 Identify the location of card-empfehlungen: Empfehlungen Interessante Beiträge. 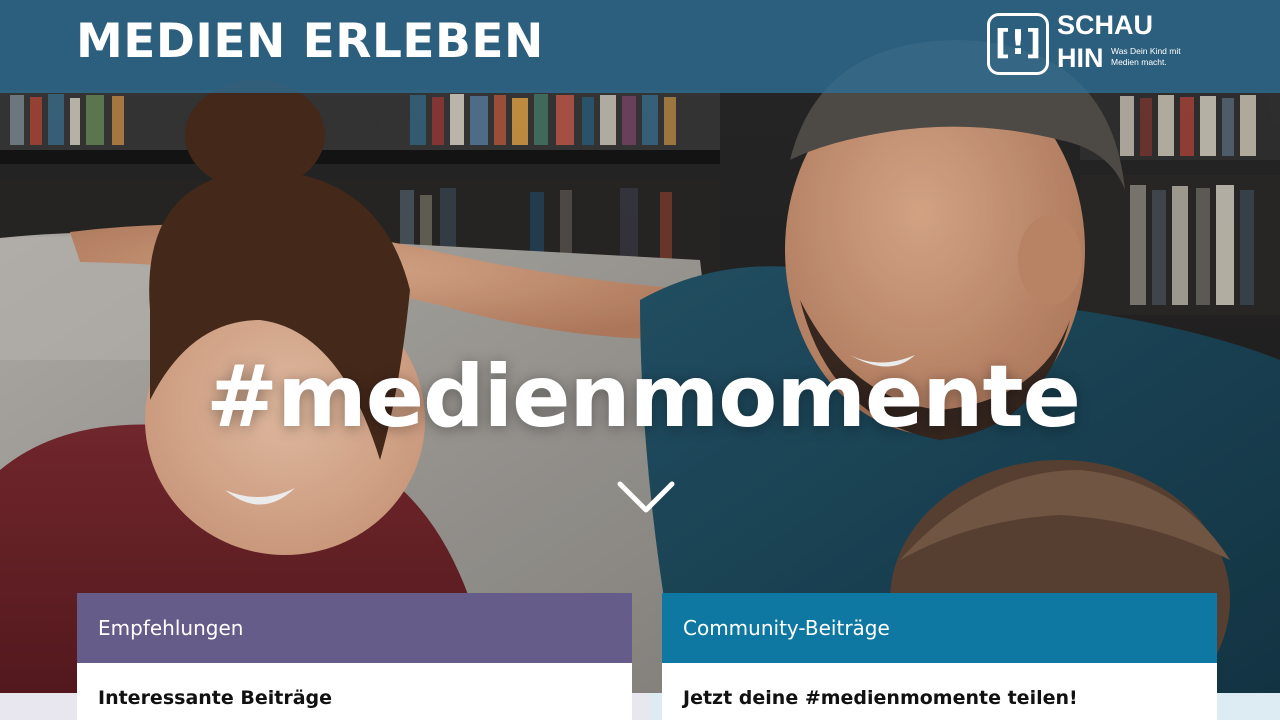
(354, 656).